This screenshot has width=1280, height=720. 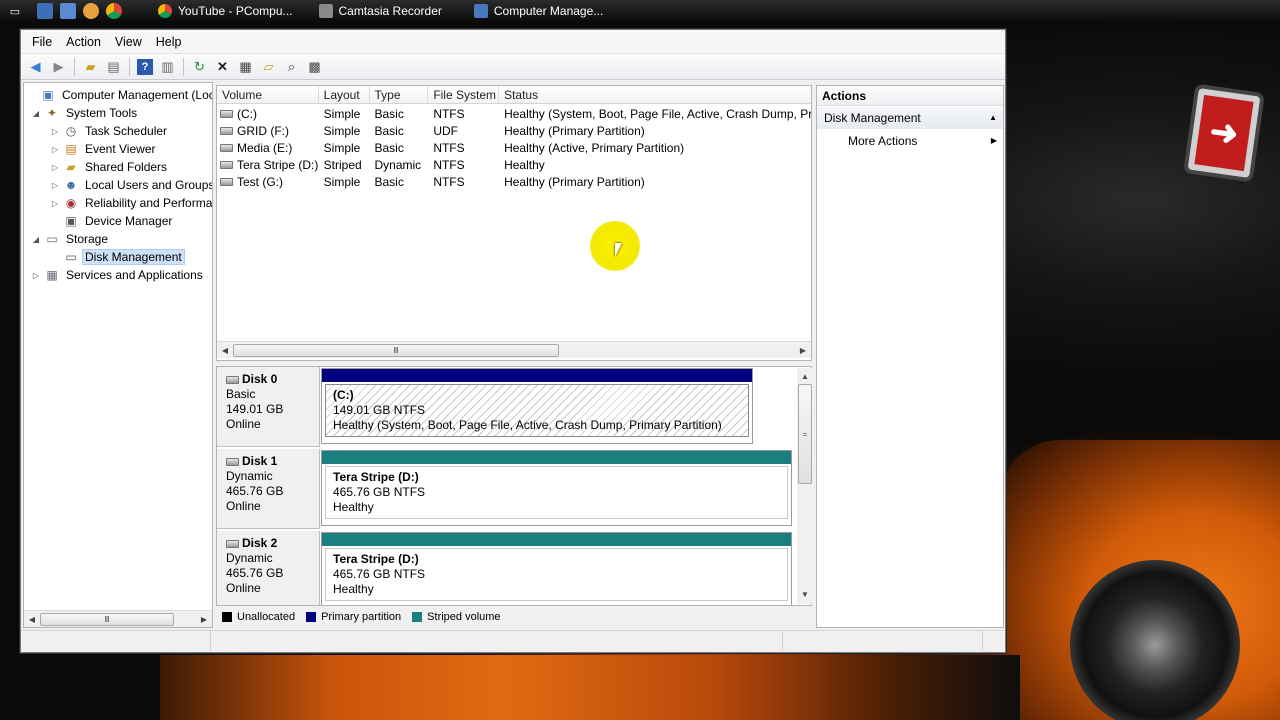 What do you see at coordinates (118, 275) in the screenshot?
I see `tree-item-services: ▷ ▦ Services and Applications` at bounding box center [118, 275].